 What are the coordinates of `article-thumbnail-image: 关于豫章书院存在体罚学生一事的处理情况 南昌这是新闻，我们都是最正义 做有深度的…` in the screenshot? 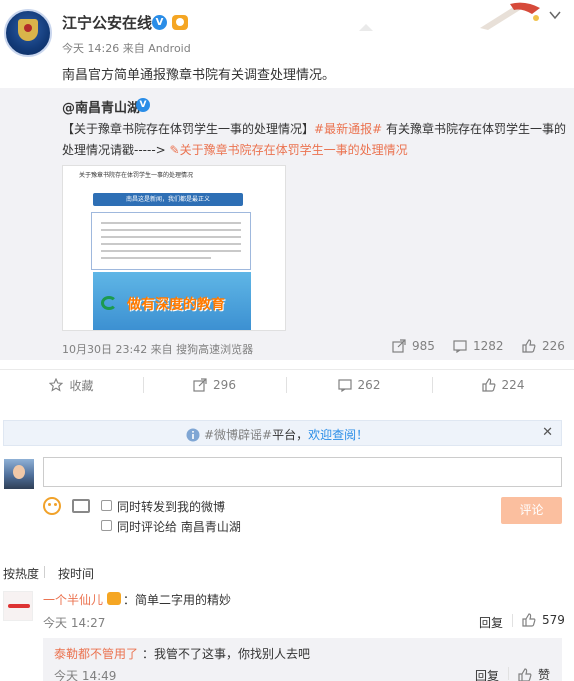 It's located at (174, 248).